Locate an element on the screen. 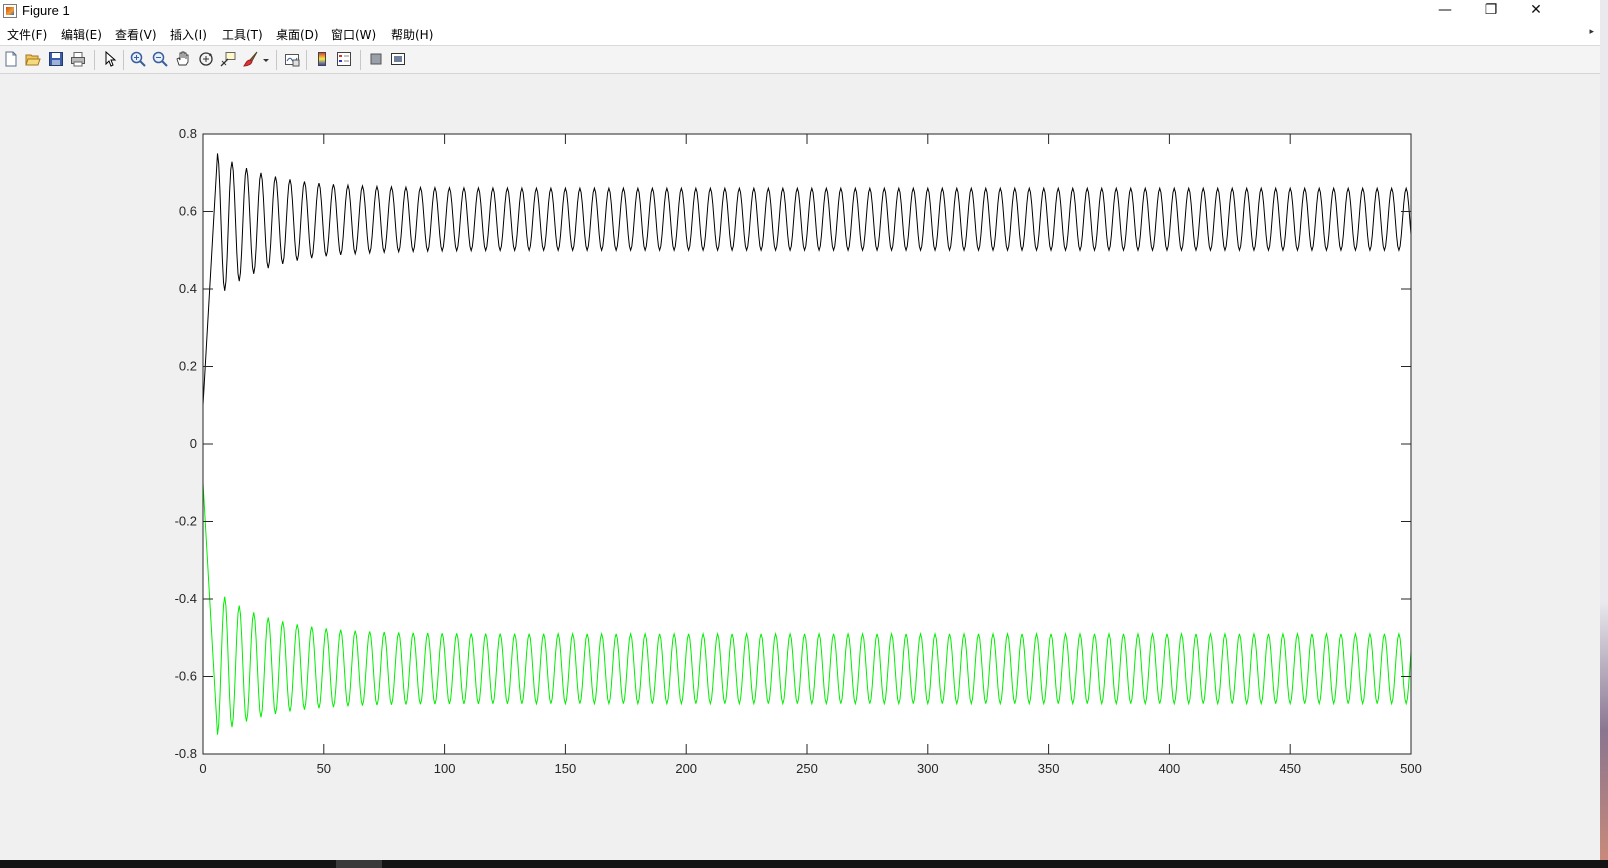  x-tick-label: 50 is located at coordinates (324, 768).